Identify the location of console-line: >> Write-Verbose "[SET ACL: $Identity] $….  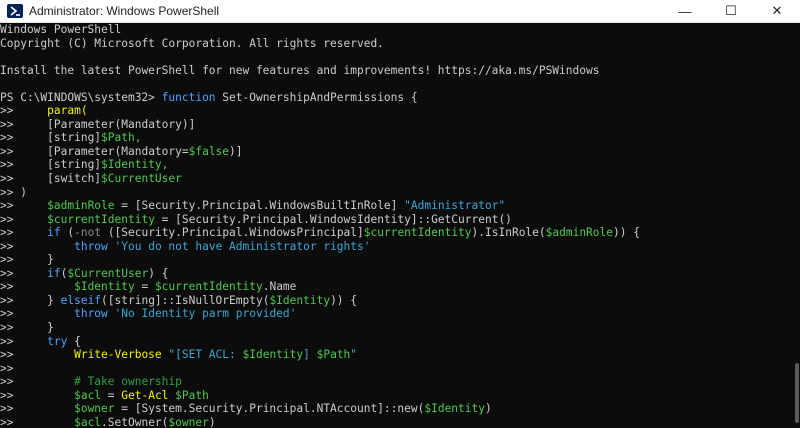
(396, 355).